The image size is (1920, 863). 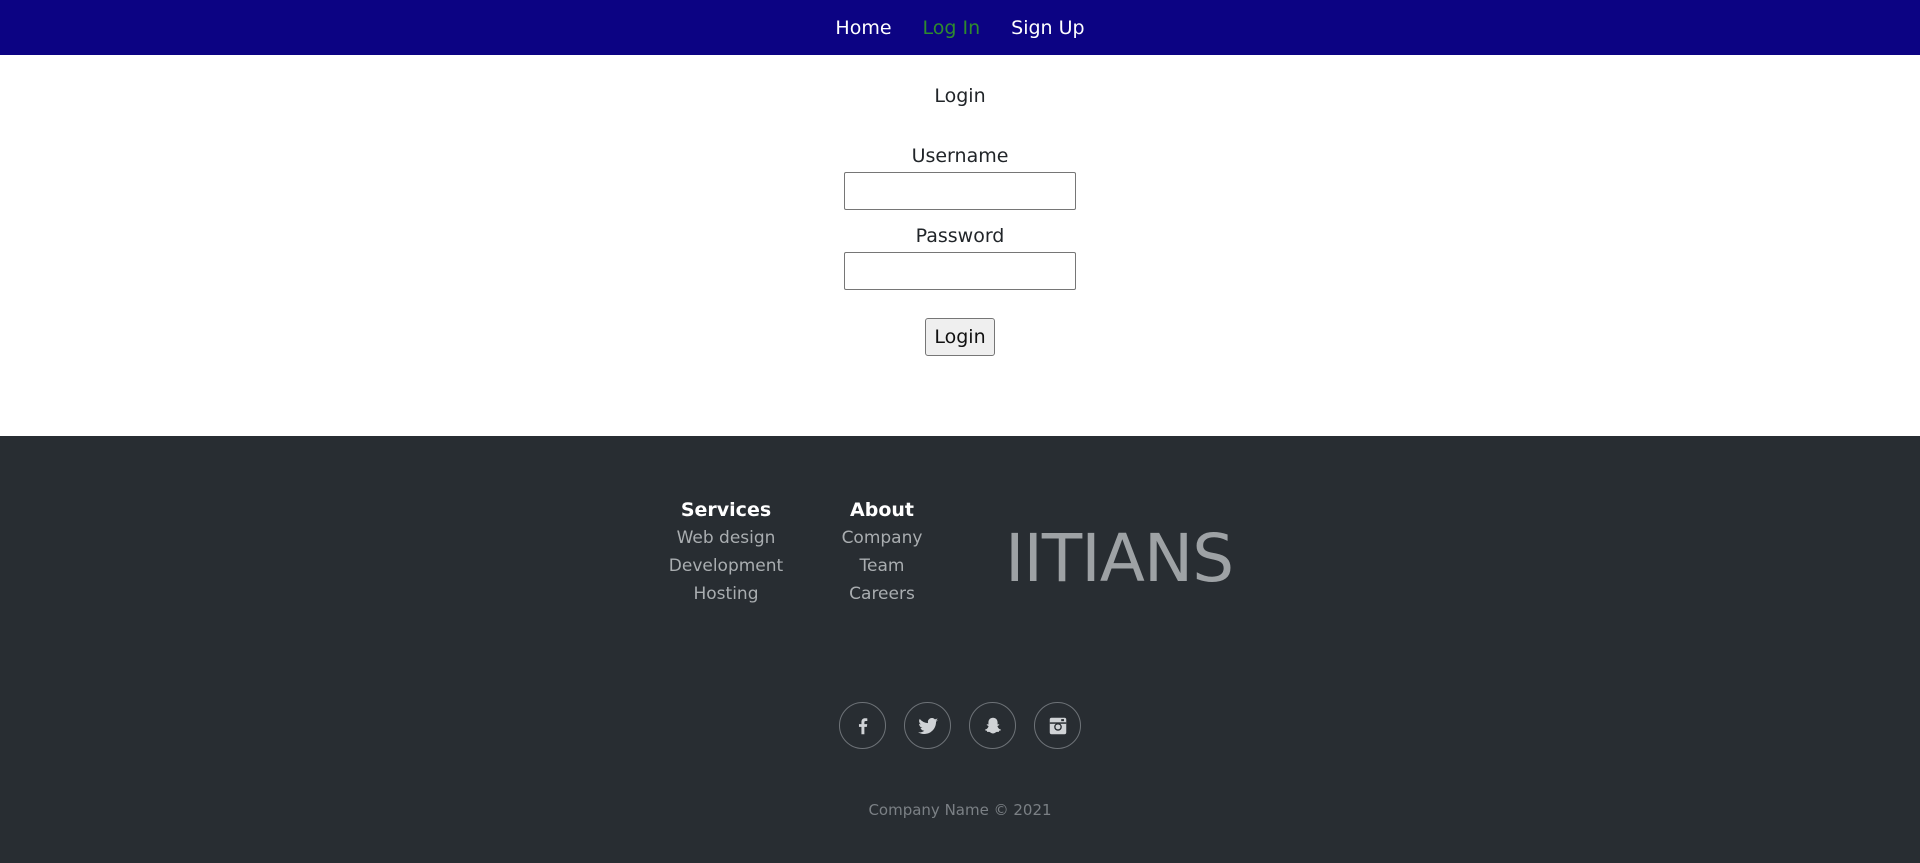 What do you see at coordinates (863, 28) in the screenshot?
I see `nav-home-link: Home` at bounding box center [863, 28].